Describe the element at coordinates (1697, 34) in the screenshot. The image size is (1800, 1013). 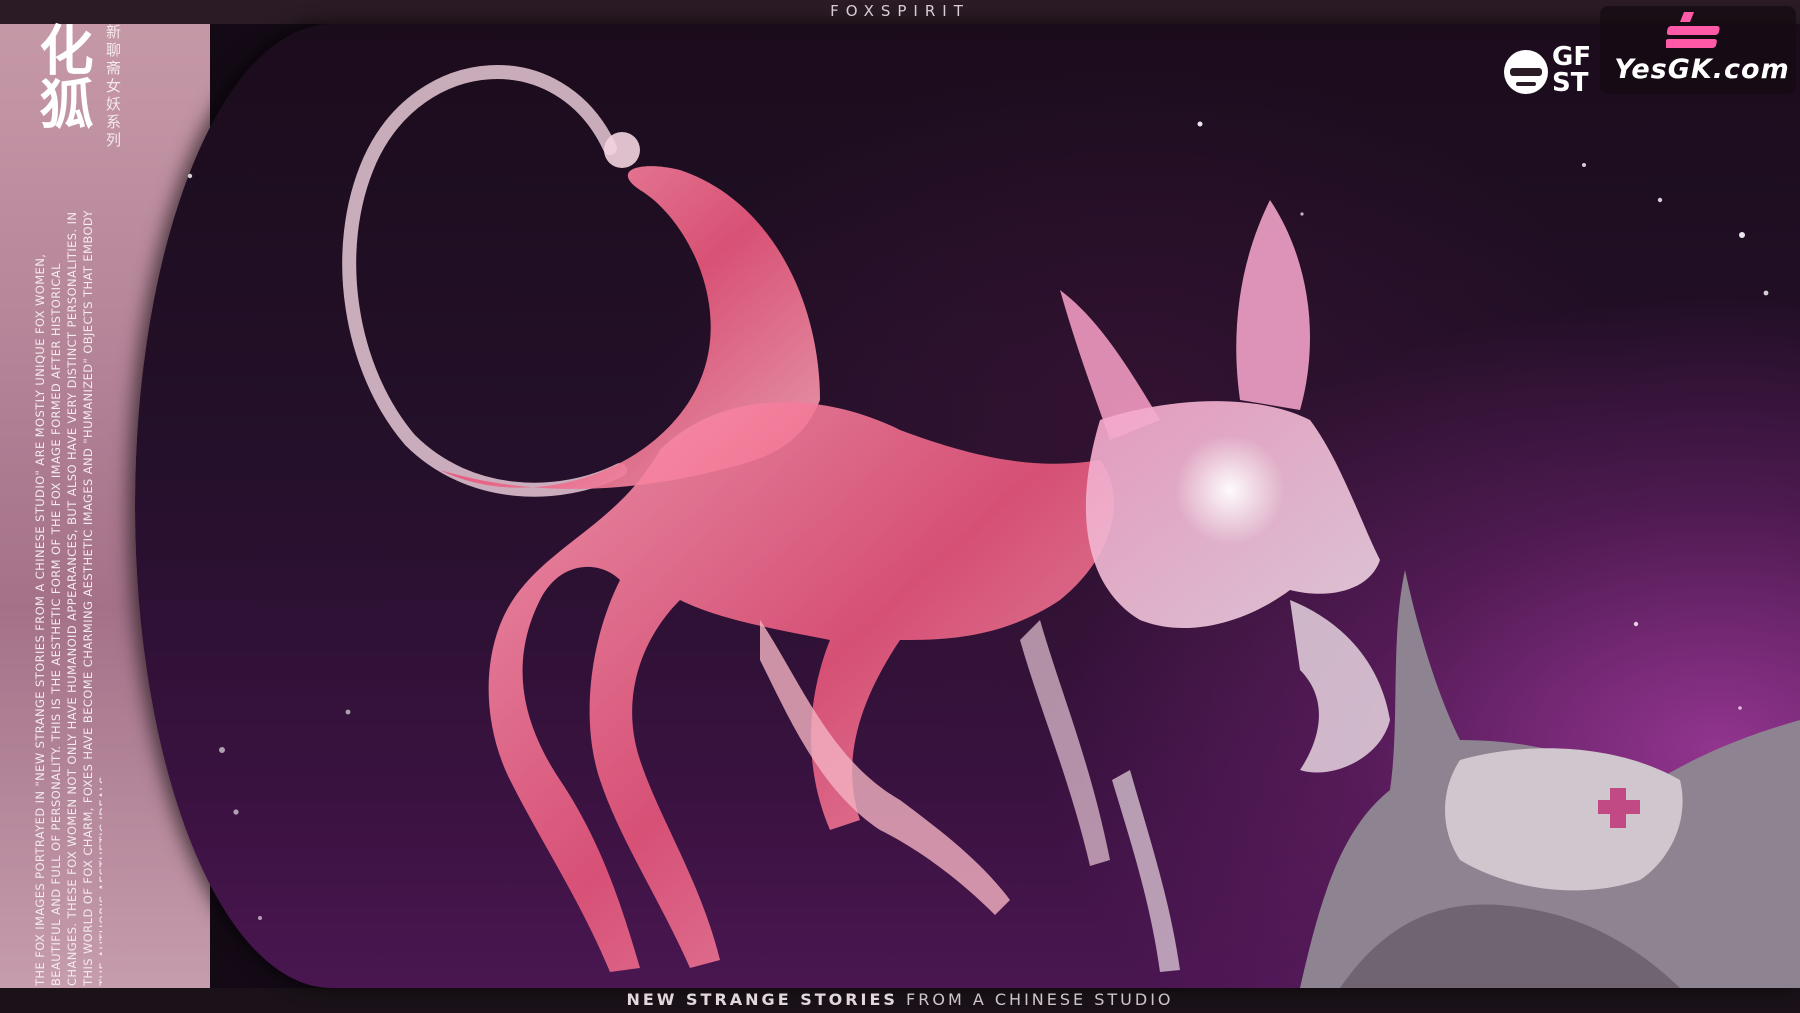
I see `yesgk-logo-icon` at that location.